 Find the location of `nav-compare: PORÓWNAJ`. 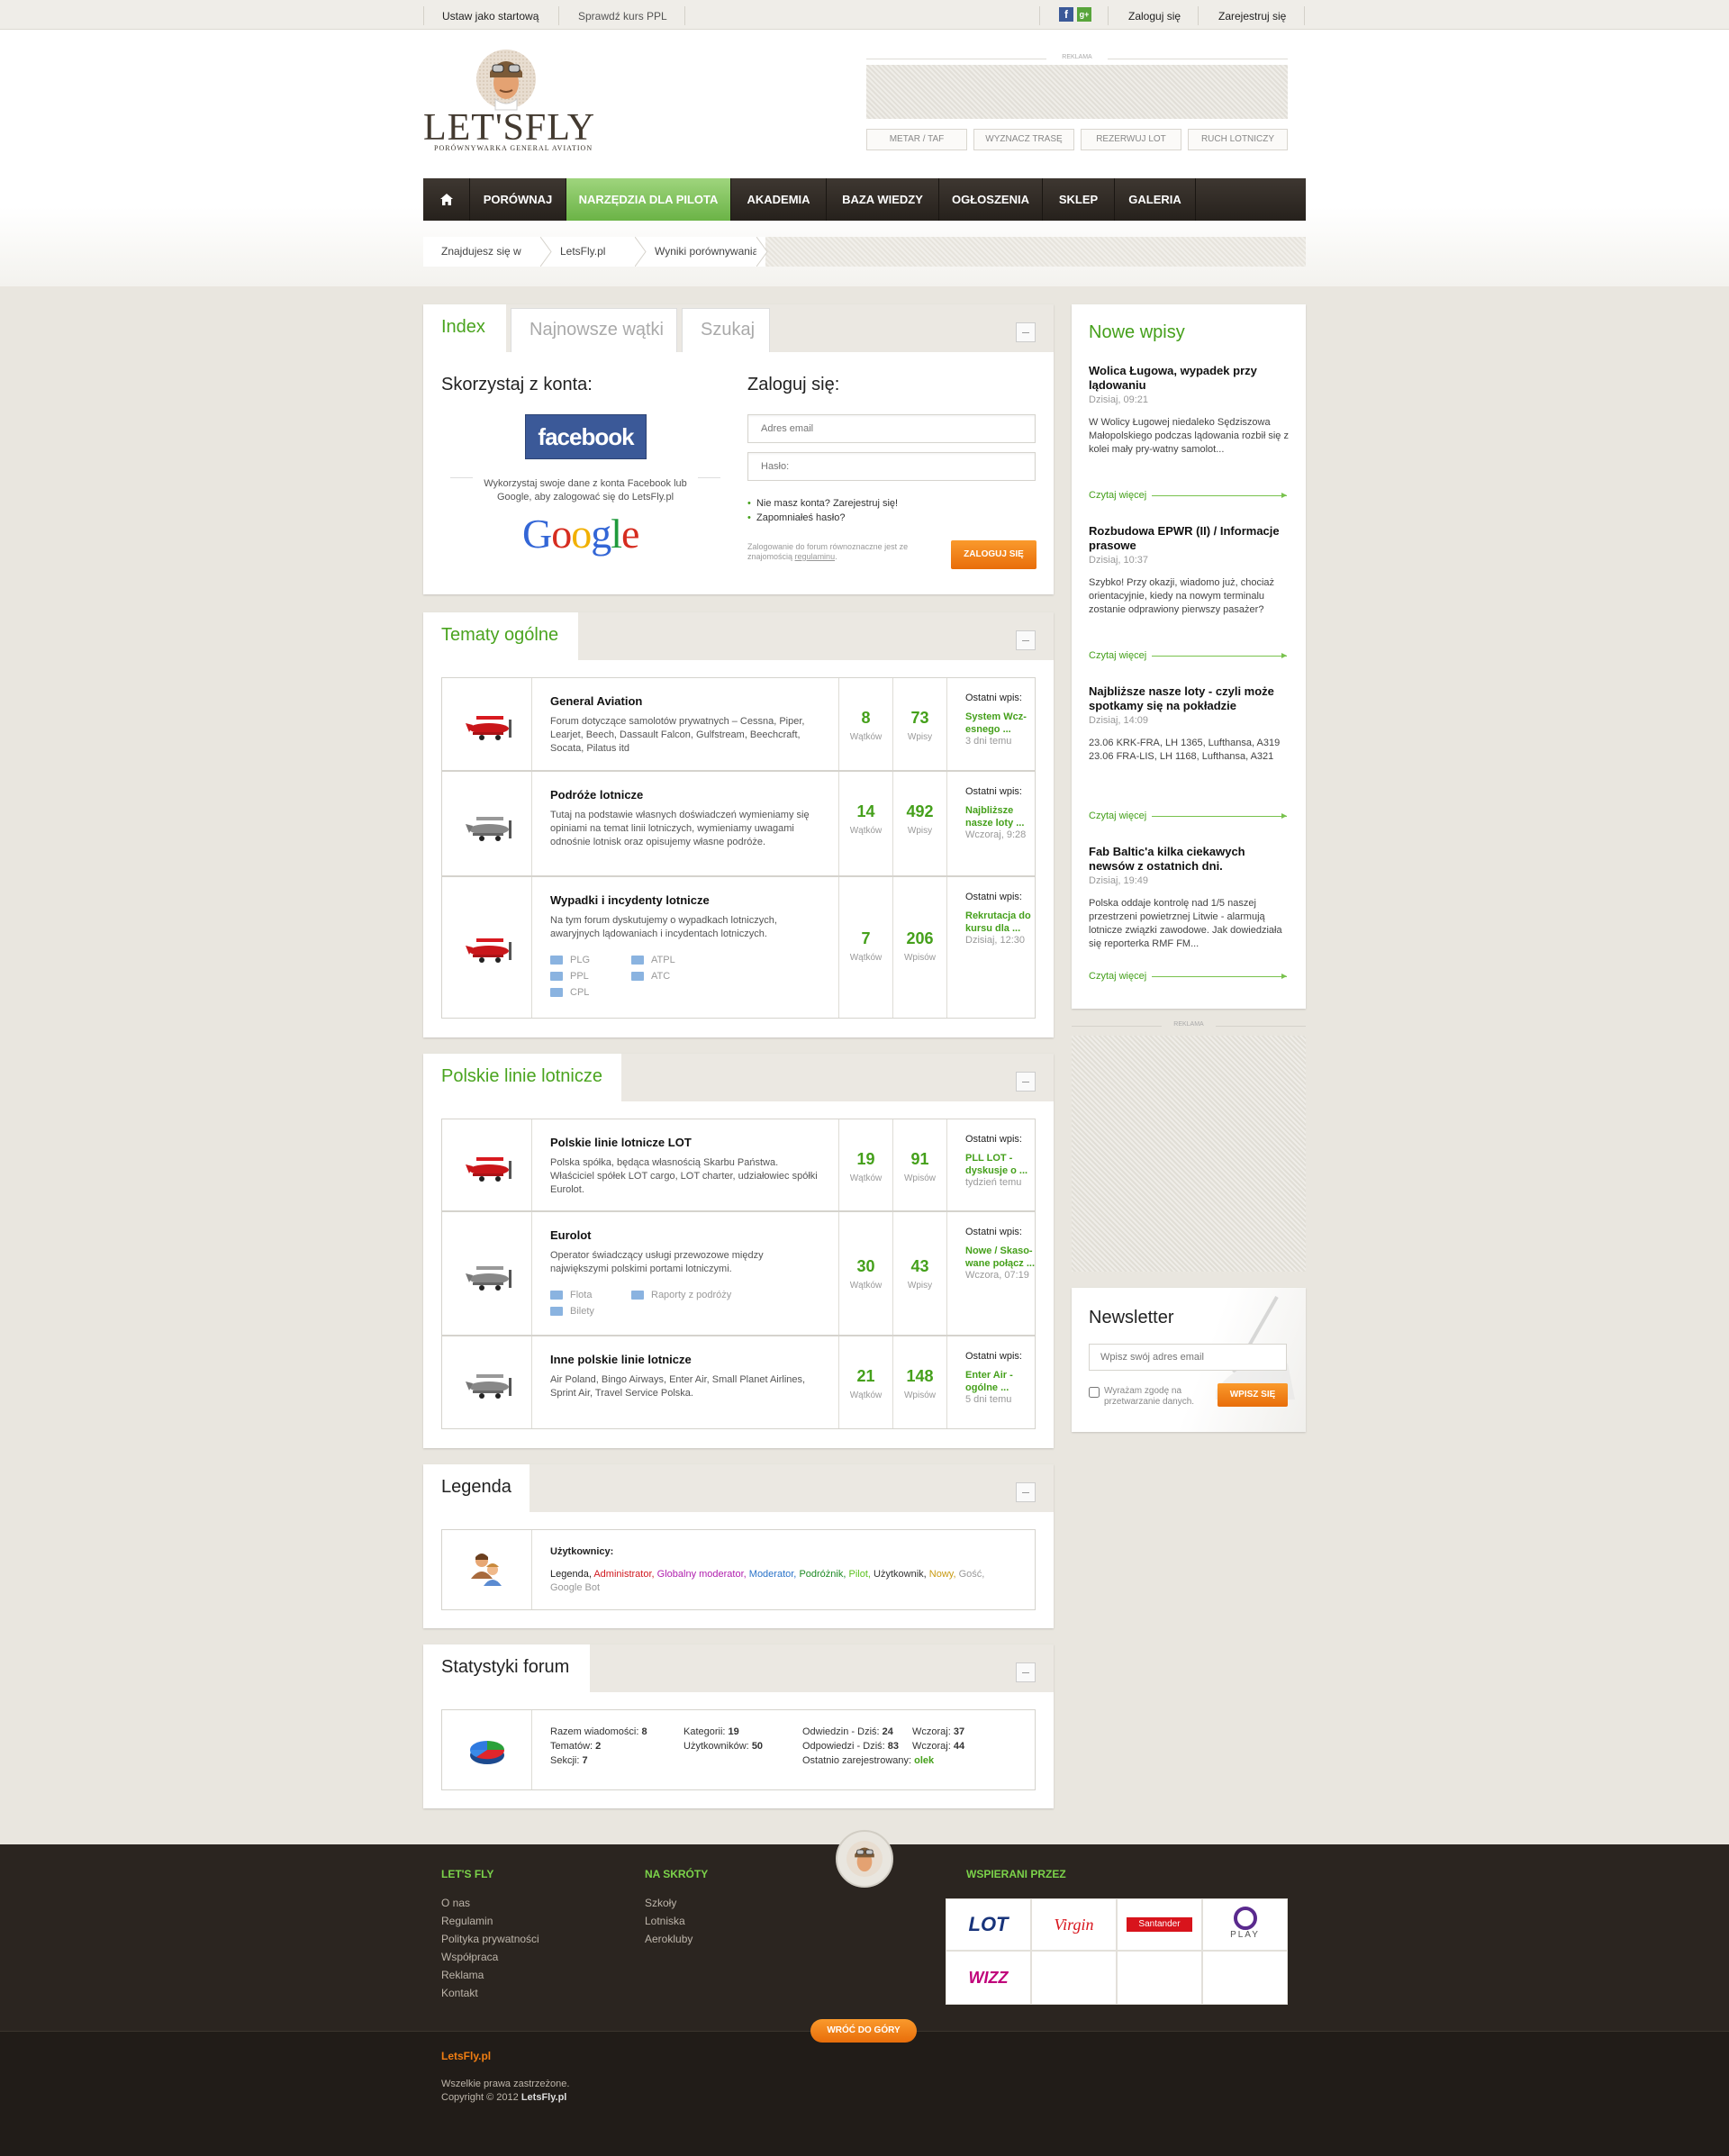

nav-compare: PORÓWNAJ is located at coordinates (518, 199).